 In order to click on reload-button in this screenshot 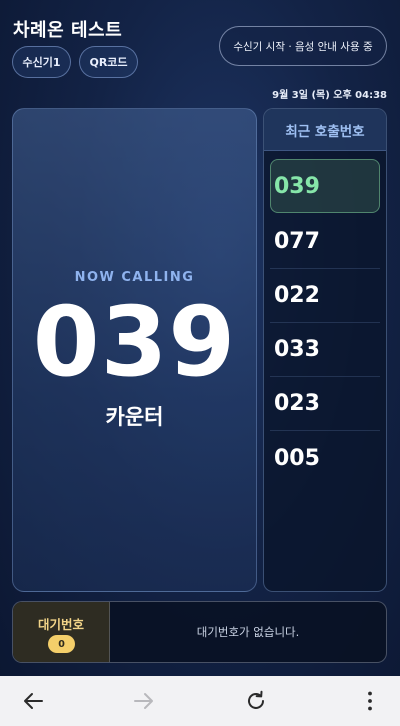, I will do `click(256, 701)`.